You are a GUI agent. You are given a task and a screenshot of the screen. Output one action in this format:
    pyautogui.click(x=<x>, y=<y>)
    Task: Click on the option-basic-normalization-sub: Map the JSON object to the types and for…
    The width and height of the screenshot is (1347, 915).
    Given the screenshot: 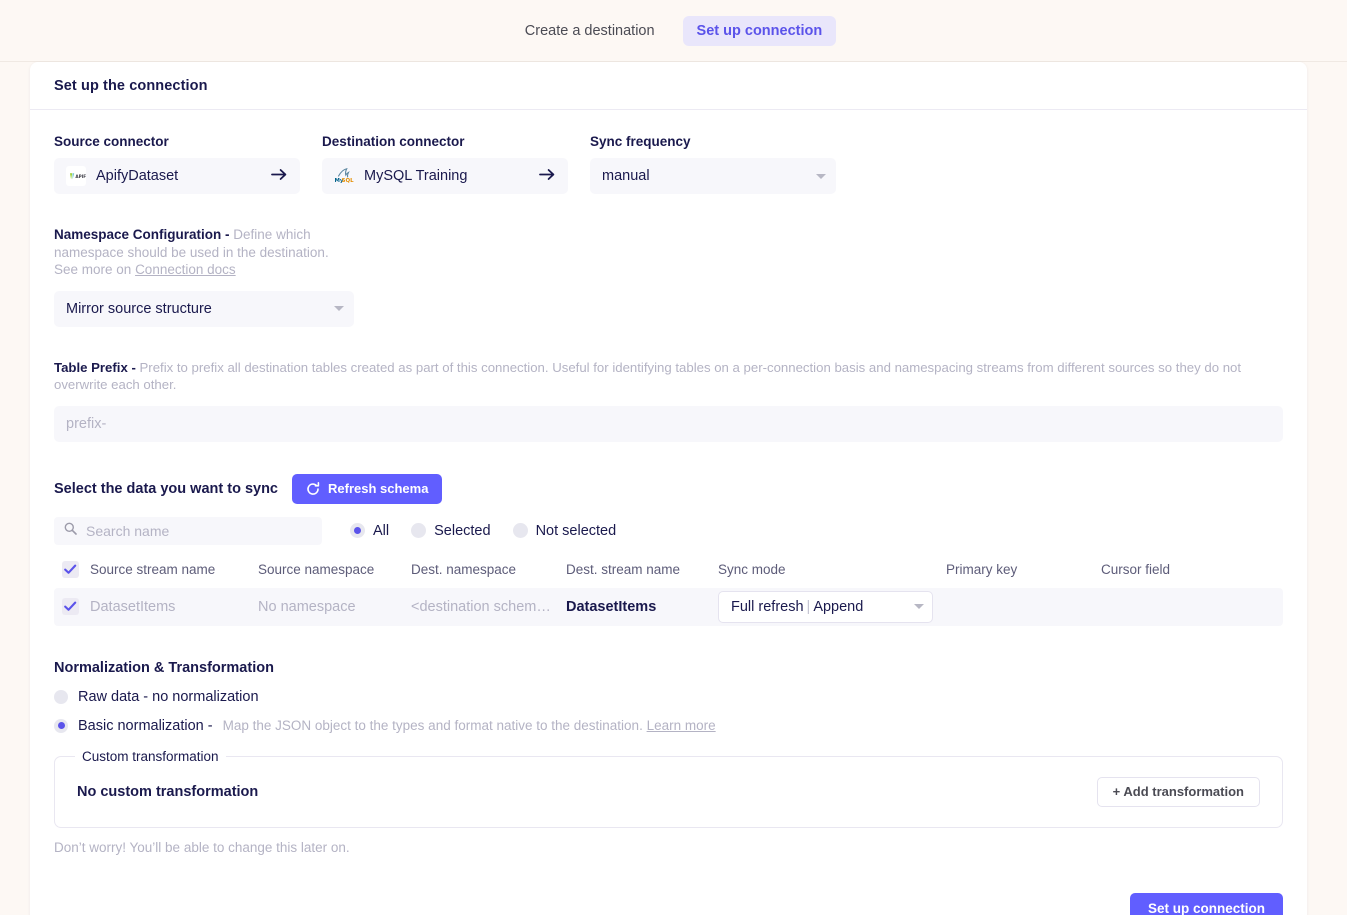 What is the action you would take?
    pyautogui.click(x=469, y=725)
    